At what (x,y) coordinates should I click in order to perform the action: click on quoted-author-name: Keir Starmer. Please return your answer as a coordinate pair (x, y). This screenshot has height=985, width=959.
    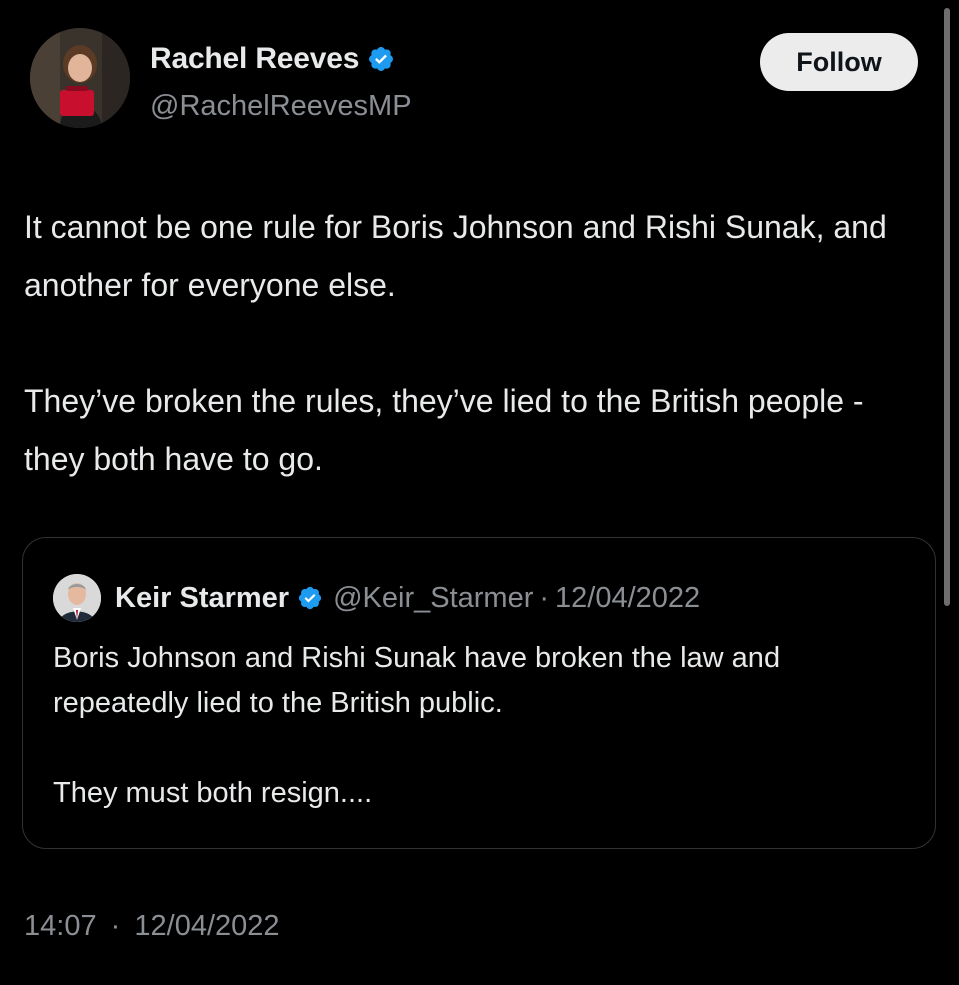
    Looking at the image, I should click on (202, 598).